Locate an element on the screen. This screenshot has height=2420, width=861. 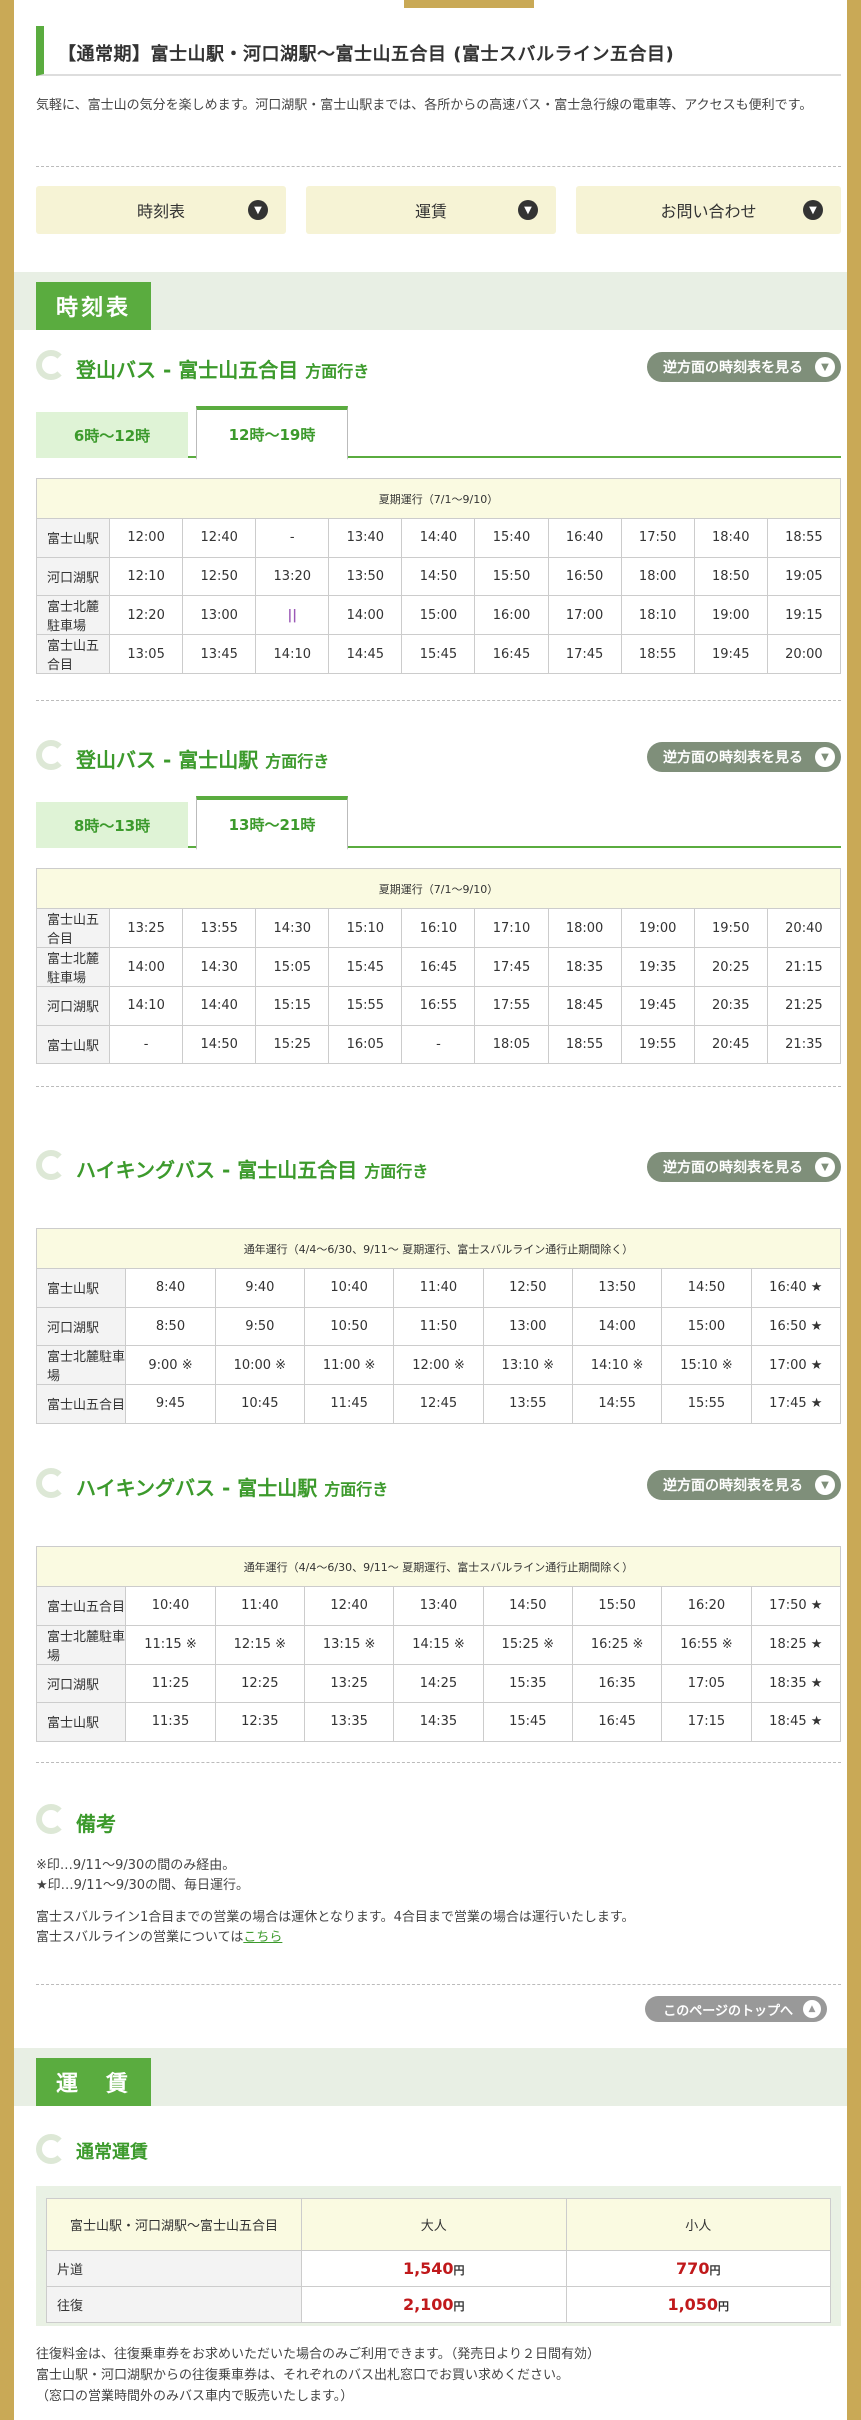
timetable-caption: 夏期運行（7/1～9/10） is located at coordinates (438, 498).